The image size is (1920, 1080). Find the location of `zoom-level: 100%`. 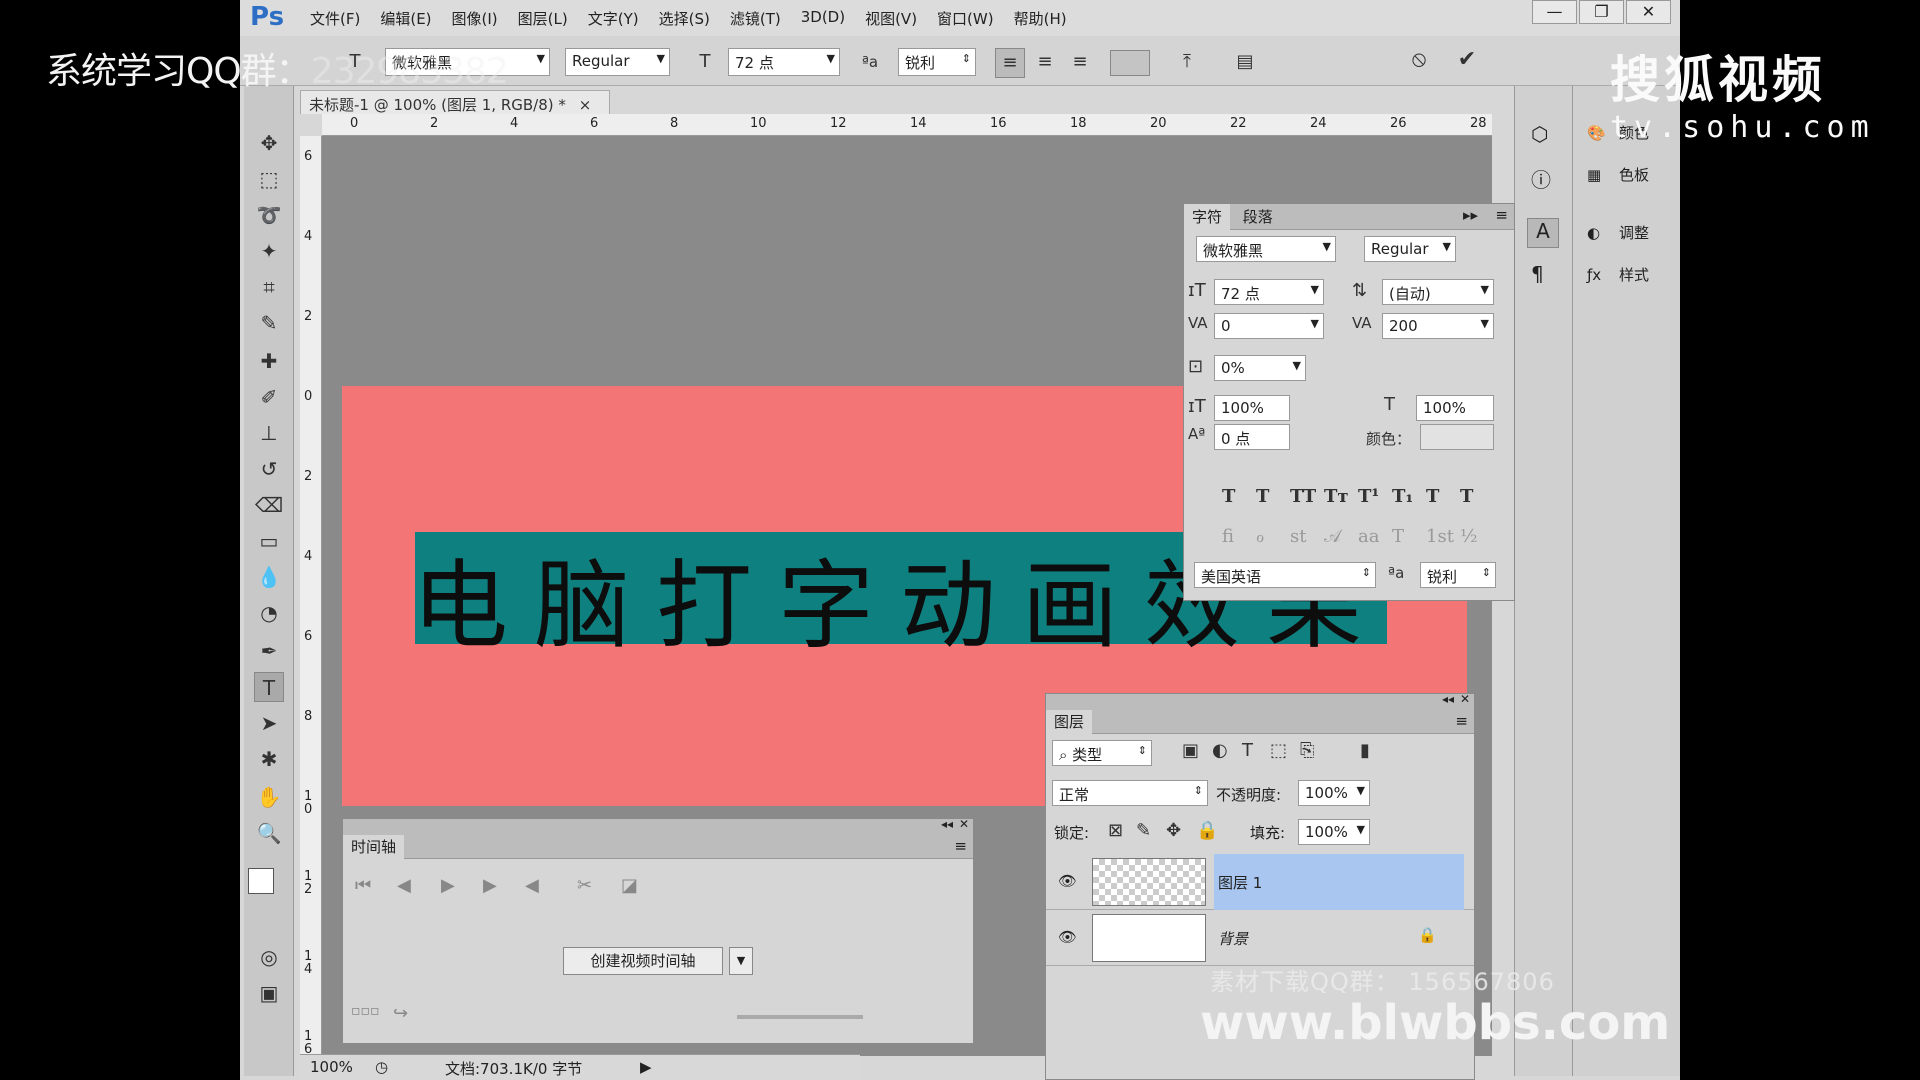

zoom-level: 100% is located at coordinates (331, 1067).